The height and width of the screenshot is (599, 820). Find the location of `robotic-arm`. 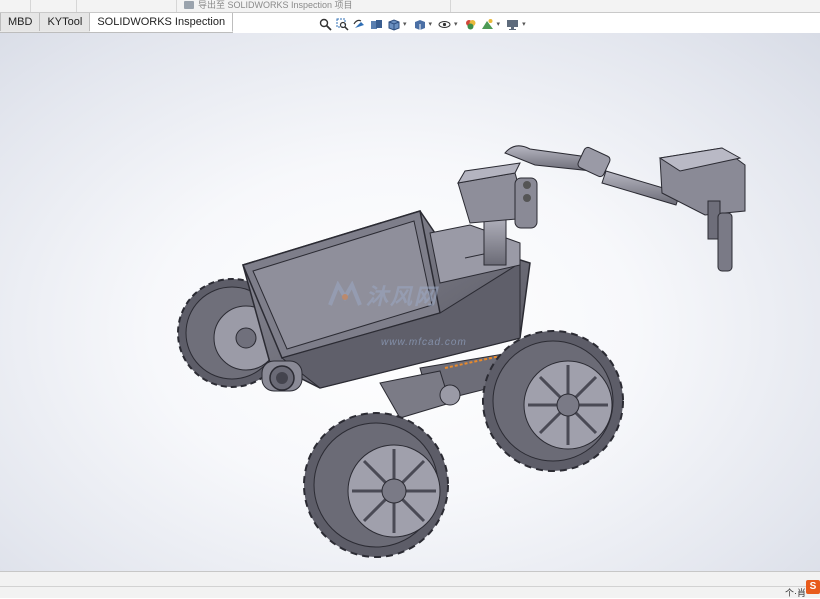

robotic-arm is located at coordinates (601, 208).